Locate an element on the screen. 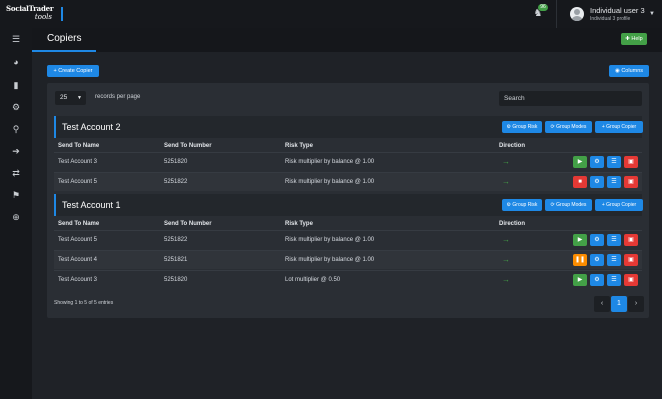  group-risk-label: Group Risk is located at coordinates (525, 127).